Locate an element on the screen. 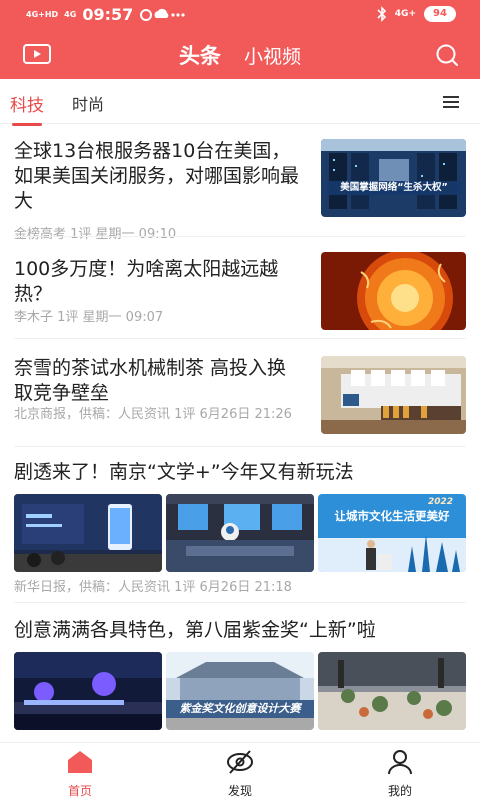 The image size is (480, 800). article-title: 奈雪的茶试水机械制茶 高投入换取竞争壁垒 is located at coordinates (159, 381).